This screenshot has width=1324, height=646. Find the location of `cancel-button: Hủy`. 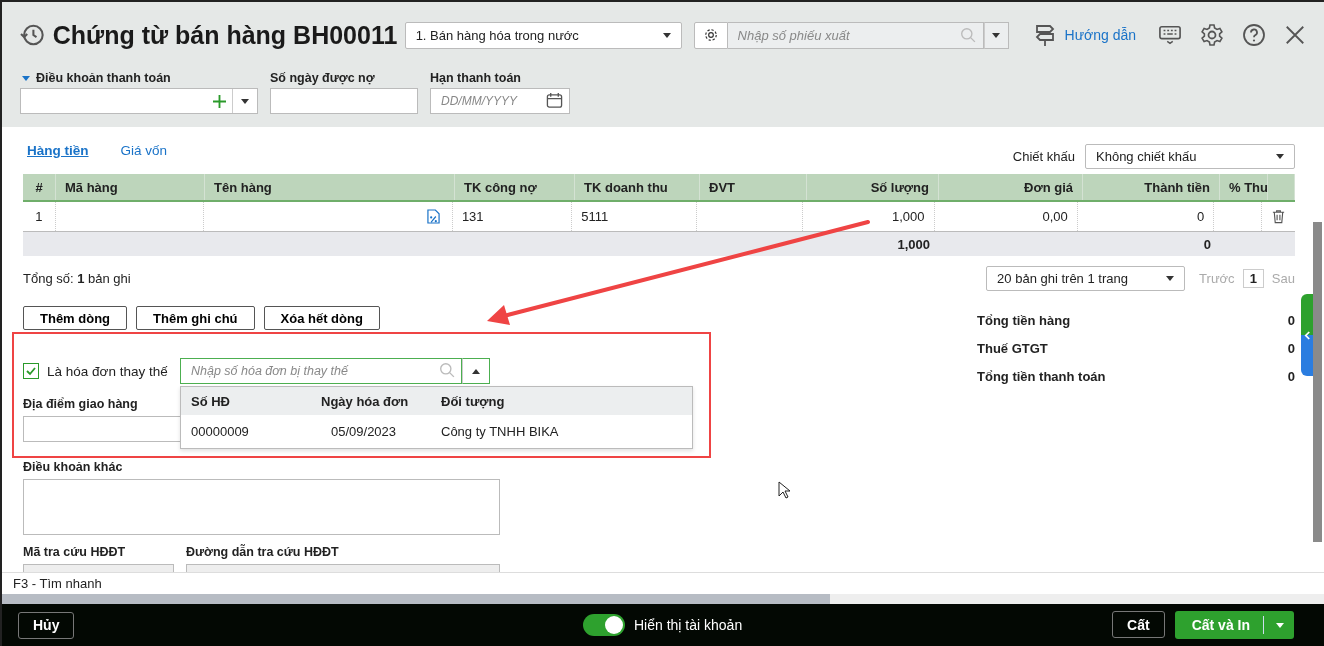

cancel-button: Hủy is located at coordinates (46, 625).